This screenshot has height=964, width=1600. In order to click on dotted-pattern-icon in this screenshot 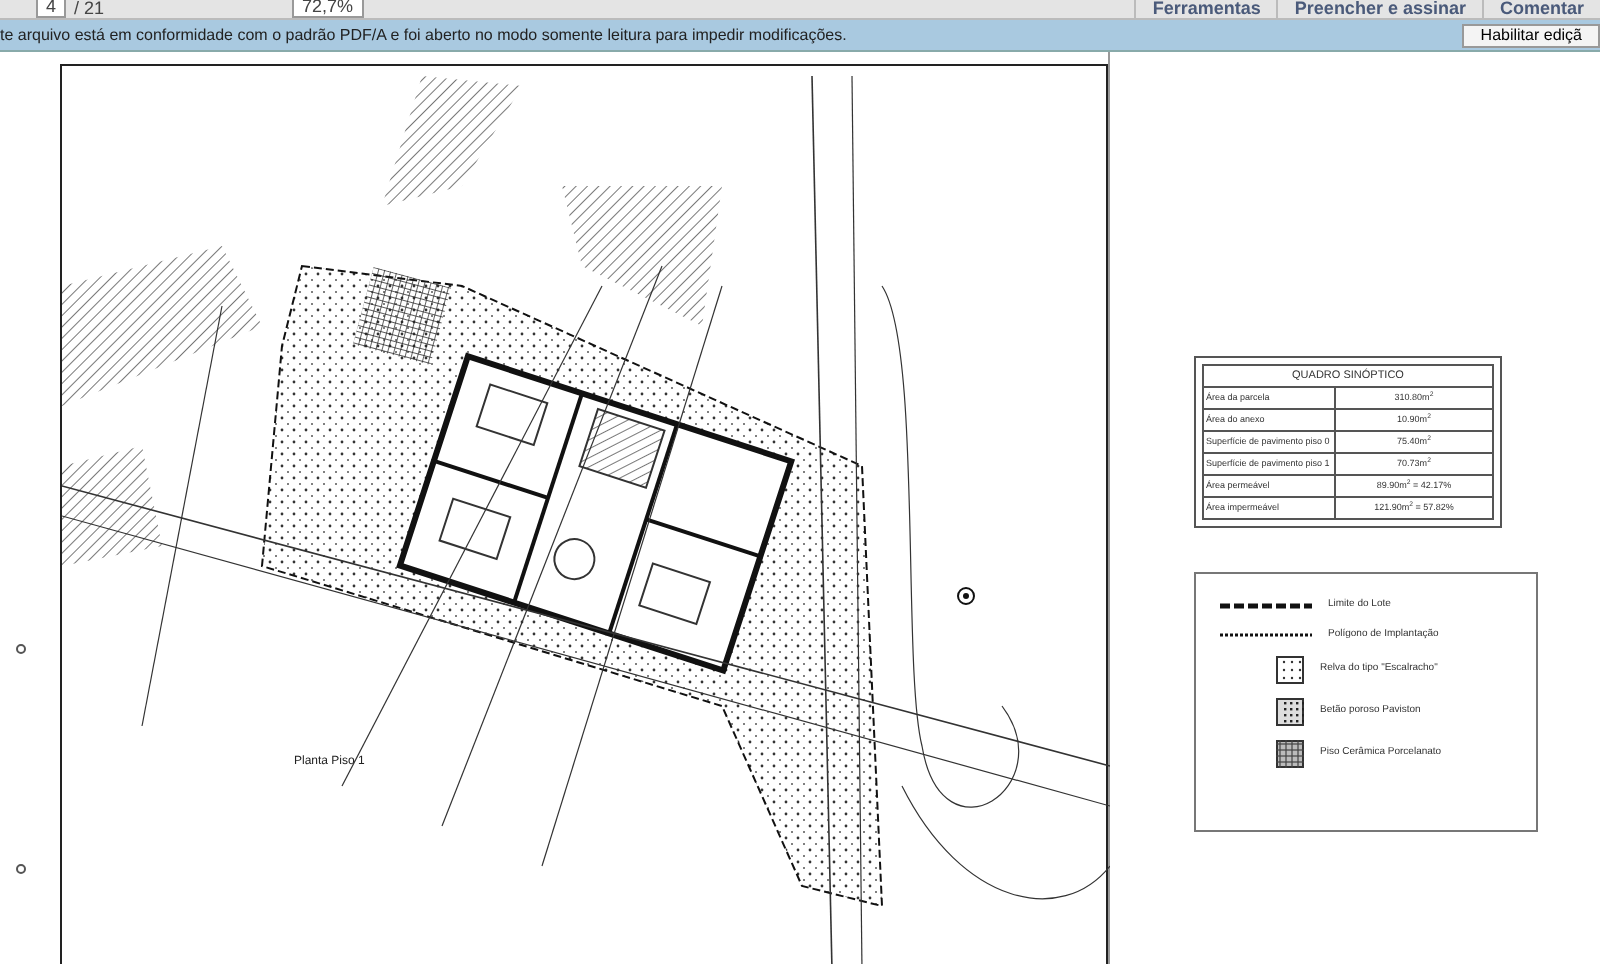, I will do `click(1290, 670)`.